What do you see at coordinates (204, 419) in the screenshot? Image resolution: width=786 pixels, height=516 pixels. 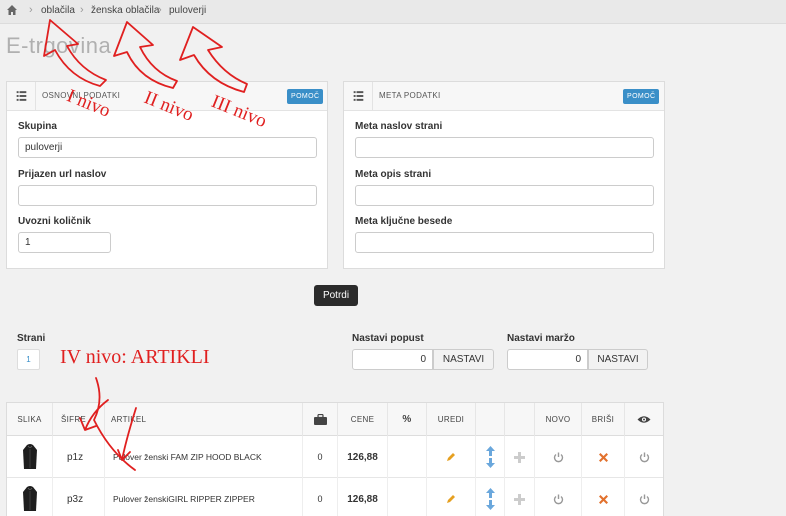 I see `col-article: ARTIKEL` at bounding box center [204, 419].